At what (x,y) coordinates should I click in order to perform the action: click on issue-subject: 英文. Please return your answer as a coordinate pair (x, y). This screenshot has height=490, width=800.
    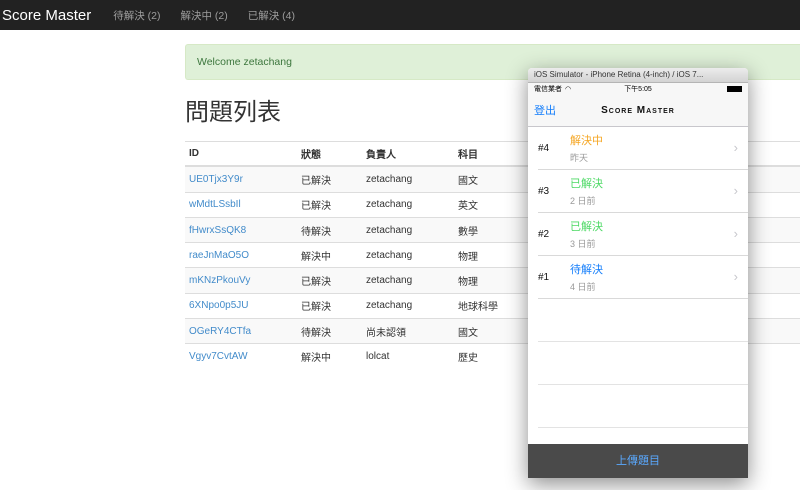
    Looking at the image, I should click on (468, 207).